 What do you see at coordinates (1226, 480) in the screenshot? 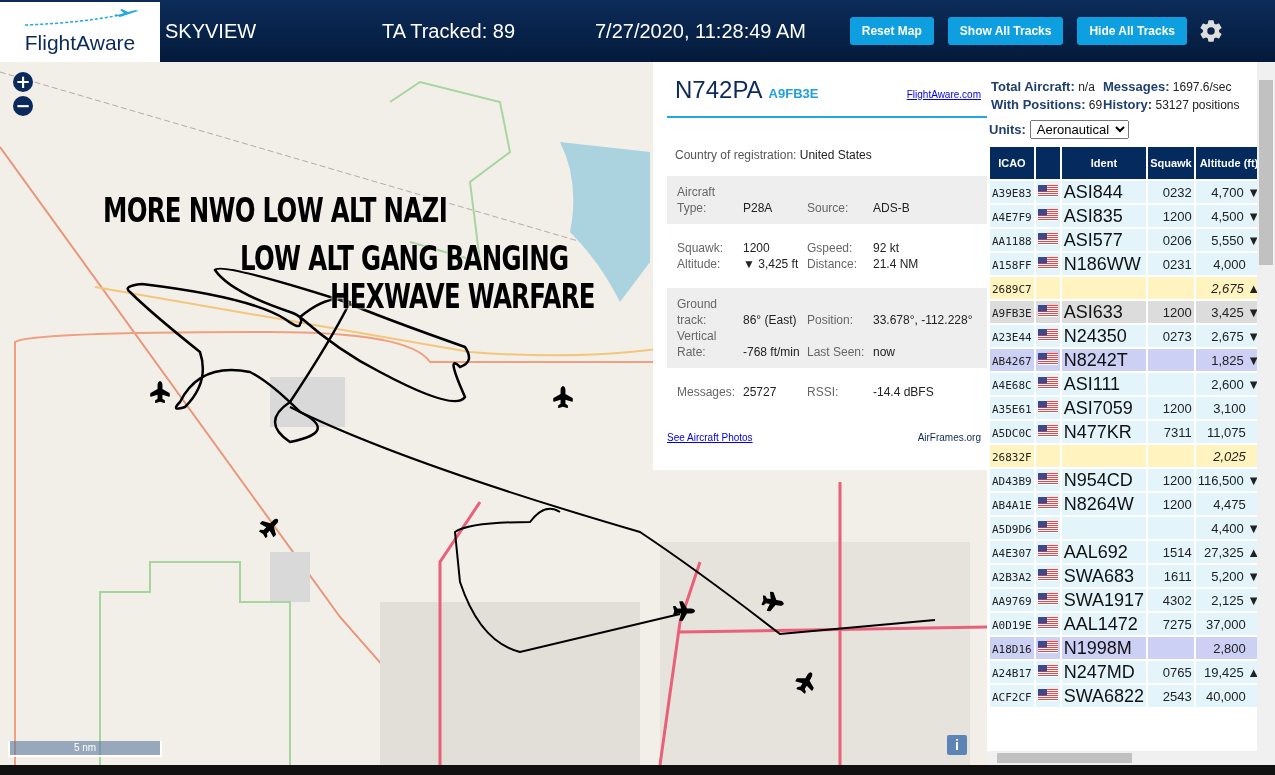
I see `altitude-cell: 116,500 ▼` at bounding box center [1226, 480].